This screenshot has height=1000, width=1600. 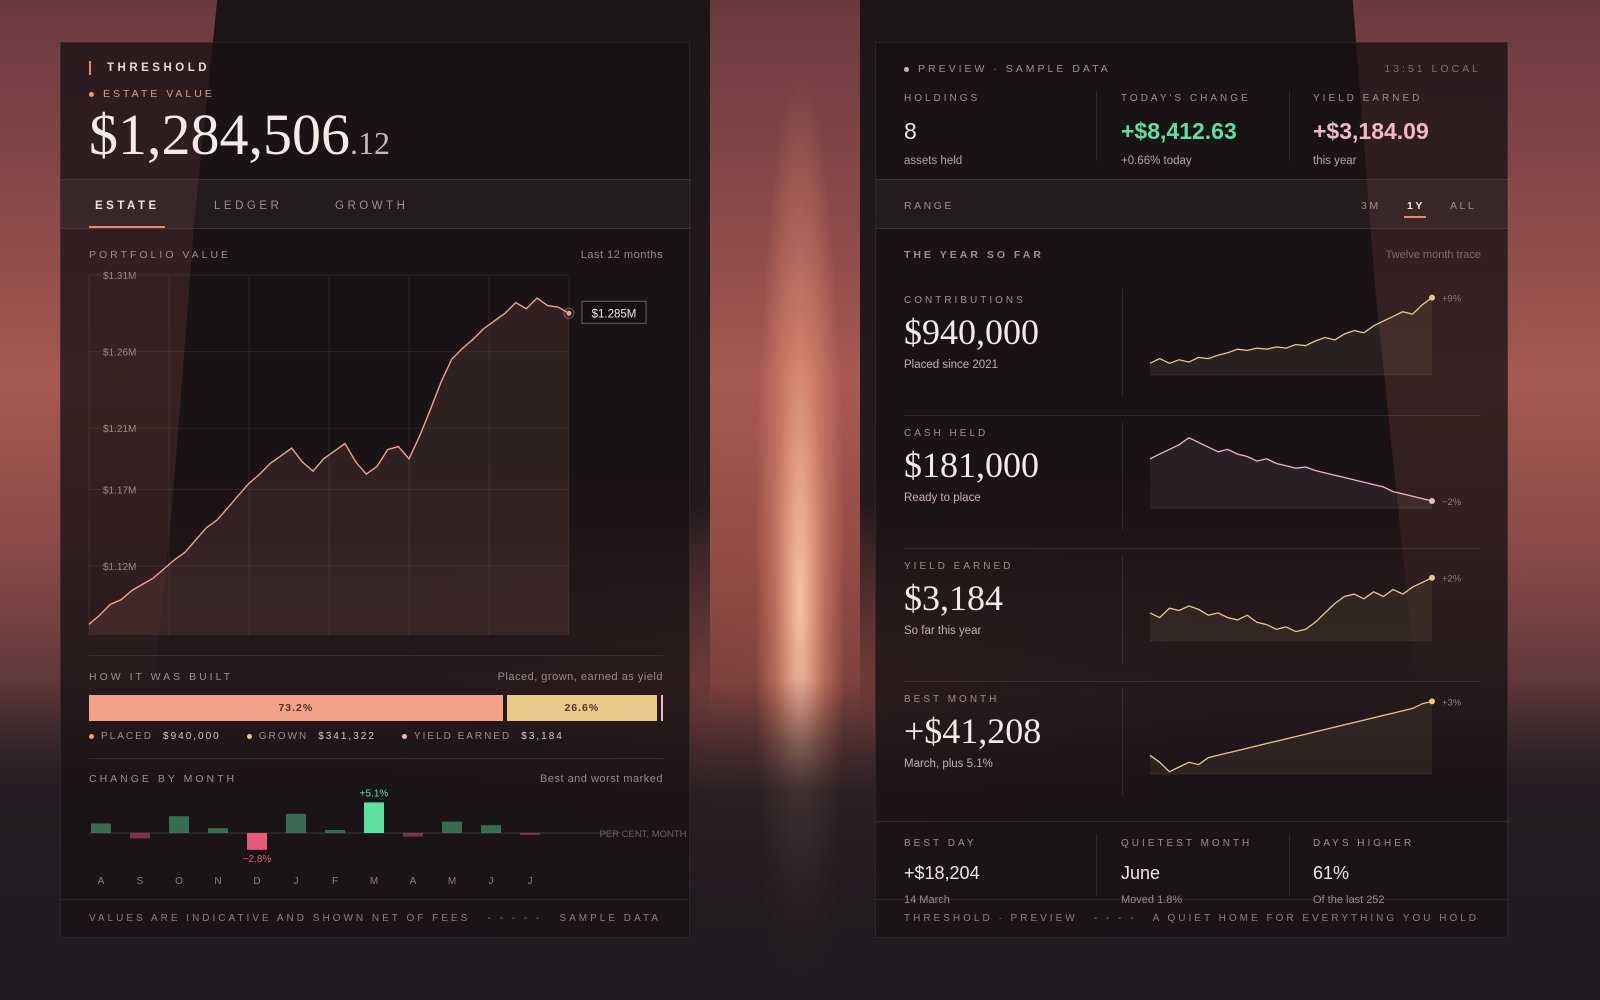 What do you see at coordinates (1452, 579) in the screenshot?
I see `sparkline-change-label: +2%` at bounding box center [1452, 579].